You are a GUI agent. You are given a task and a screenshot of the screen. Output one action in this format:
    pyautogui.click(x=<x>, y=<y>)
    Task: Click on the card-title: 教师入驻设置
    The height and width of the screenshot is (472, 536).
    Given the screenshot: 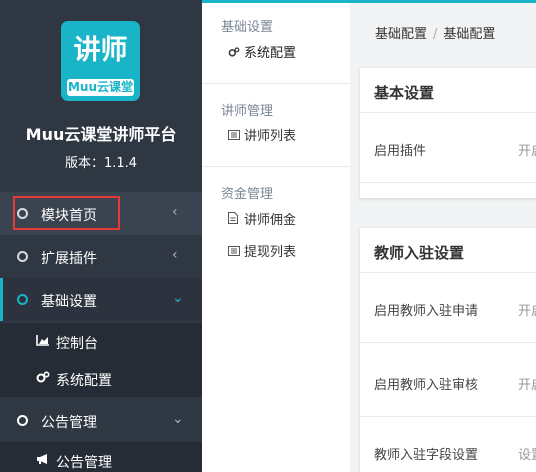 What is the action you would take?
    pyautogui.click(x=419, y=253)
    